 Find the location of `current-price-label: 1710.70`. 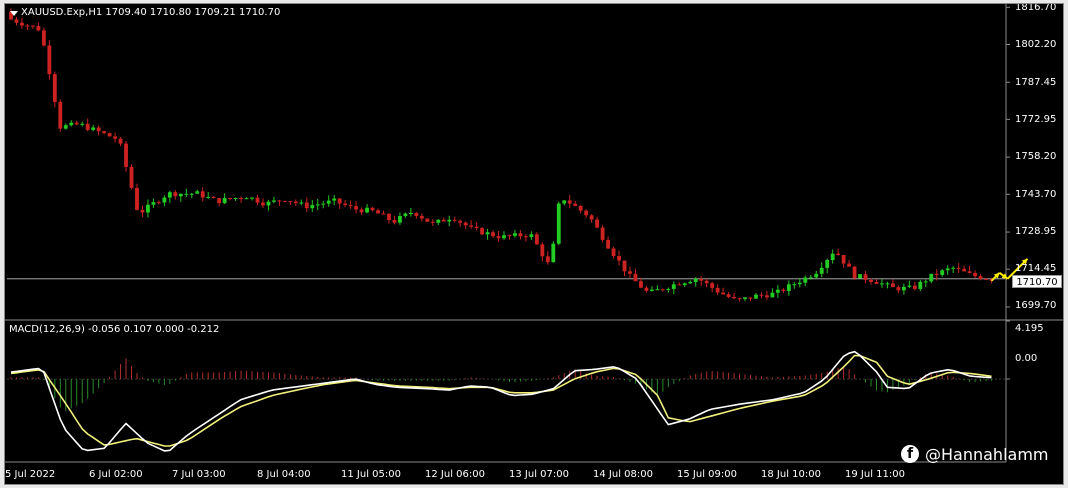

current-price-label: 1710.70 is located at coordinates (1037, 281).